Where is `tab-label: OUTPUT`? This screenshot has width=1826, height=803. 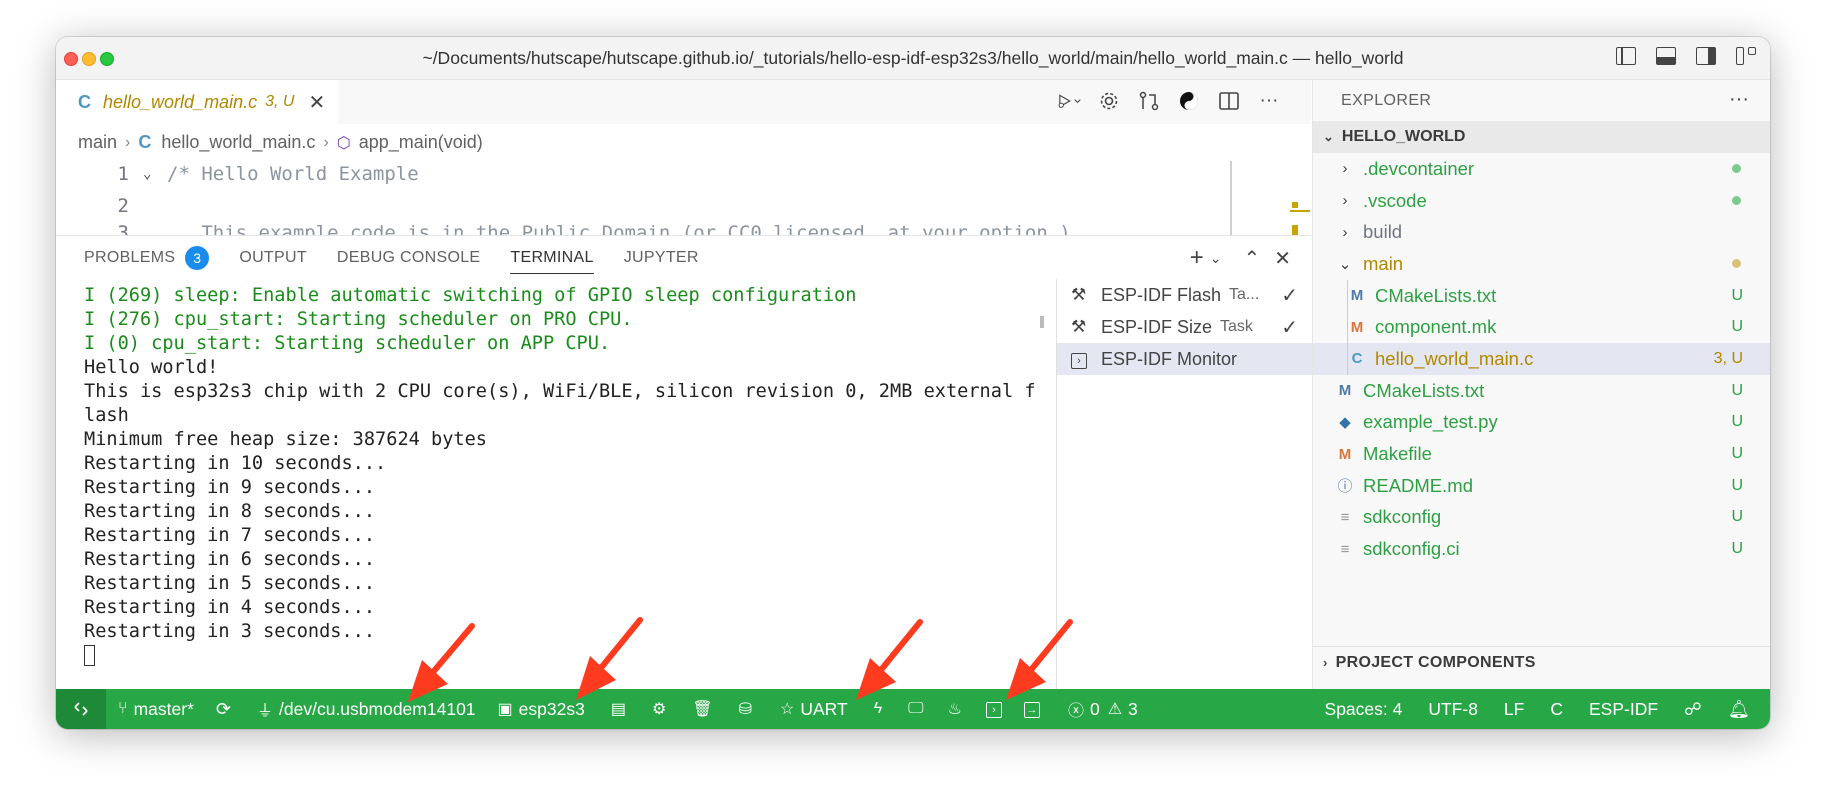
tab-label: OUTPUT is located at coordinates (273, 257).